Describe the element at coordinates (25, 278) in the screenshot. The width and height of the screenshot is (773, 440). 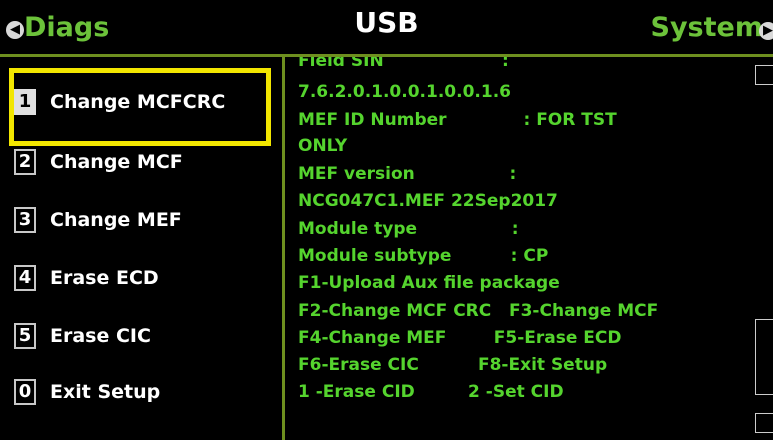
I see `menu-key: 4` at that location.